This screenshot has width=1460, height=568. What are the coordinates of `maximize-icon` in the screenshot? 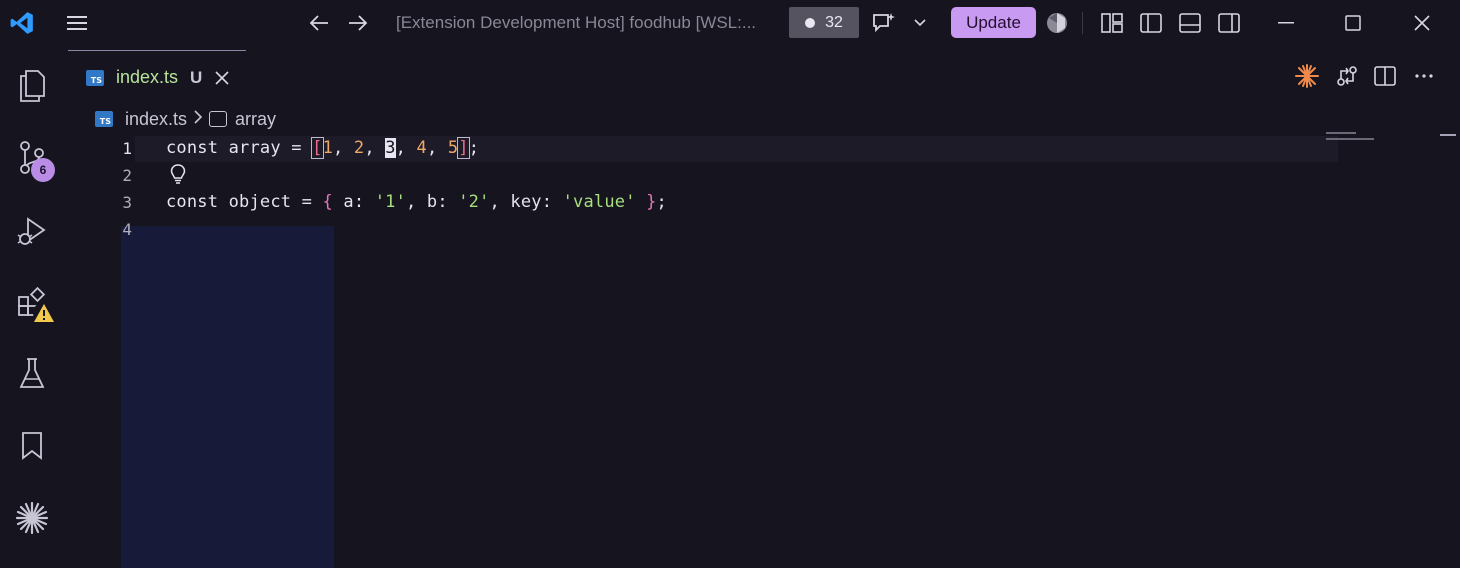 It's located at (1353, 23).